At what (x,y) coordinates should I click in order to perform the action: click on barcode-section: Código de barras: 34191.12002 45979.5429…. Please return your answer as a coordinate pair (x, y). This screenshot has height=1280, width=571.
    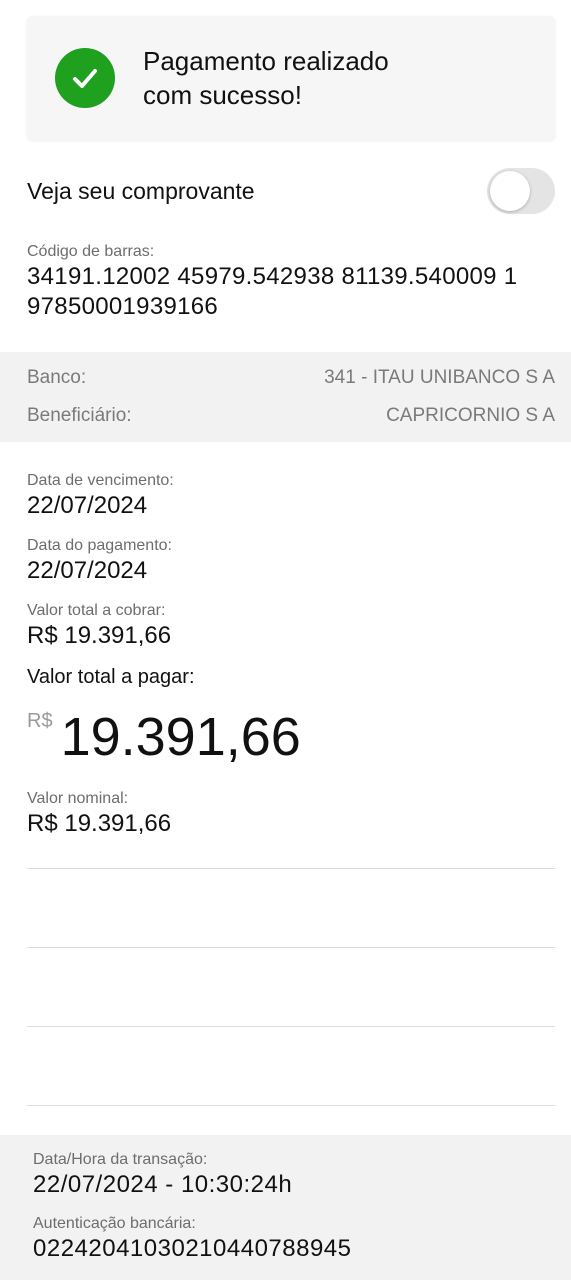
    Looking at the image, I should click on (292, 282).